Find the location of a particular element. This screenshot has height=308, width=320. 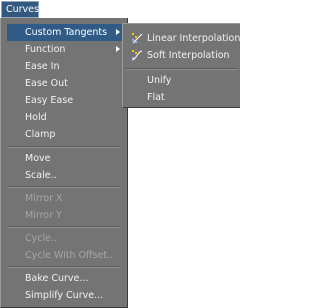

menu-item-label: Function is located at coordinates (45, 49).